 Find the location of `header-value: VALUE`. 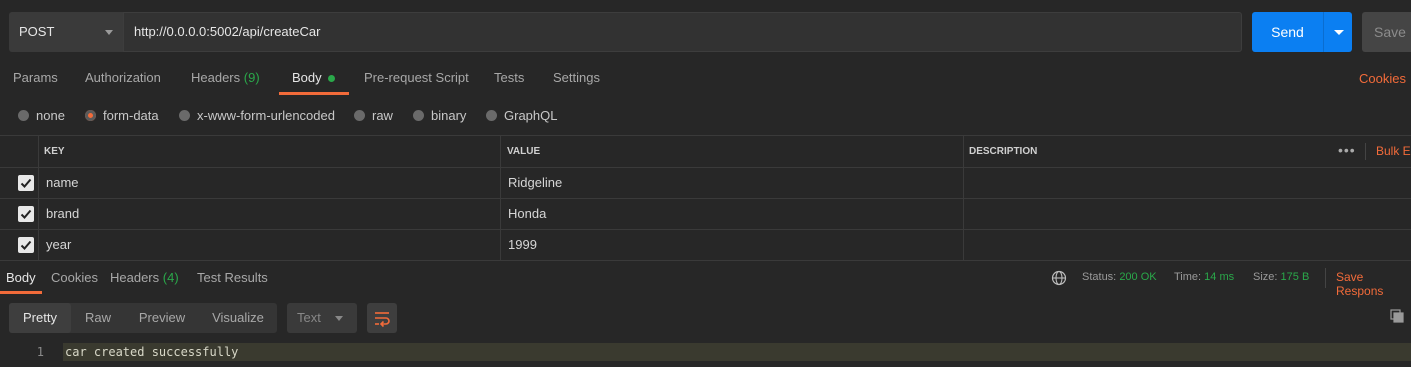

header-value: VALUE is located at coordinates (524, 151).